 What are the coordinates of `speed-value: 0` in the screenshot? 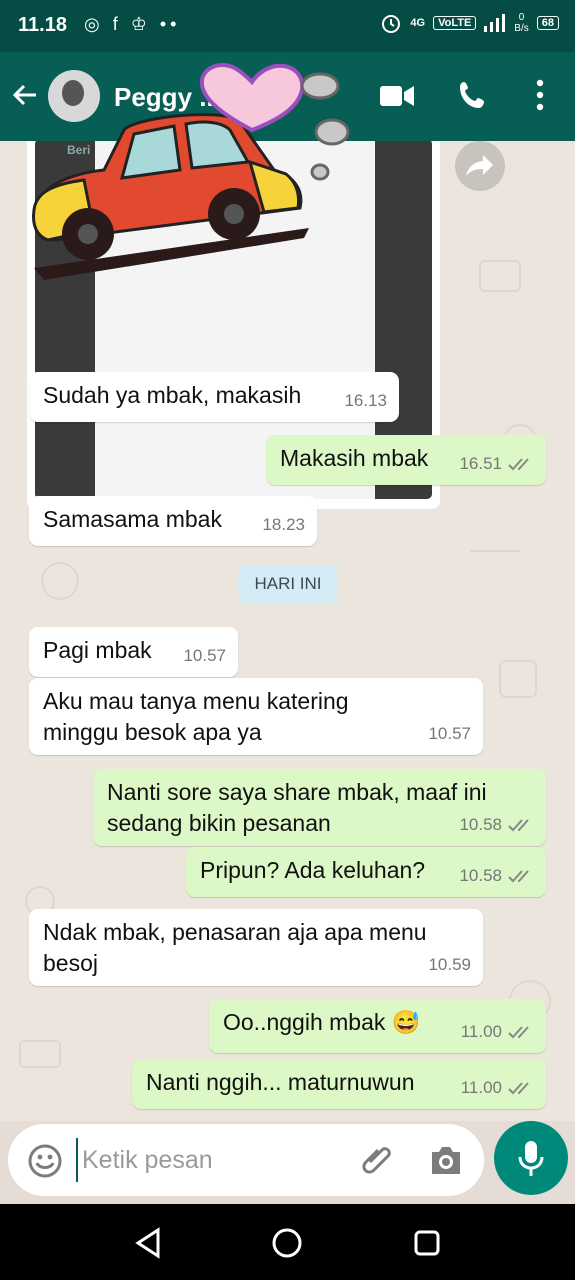 It's located at (521, 17).